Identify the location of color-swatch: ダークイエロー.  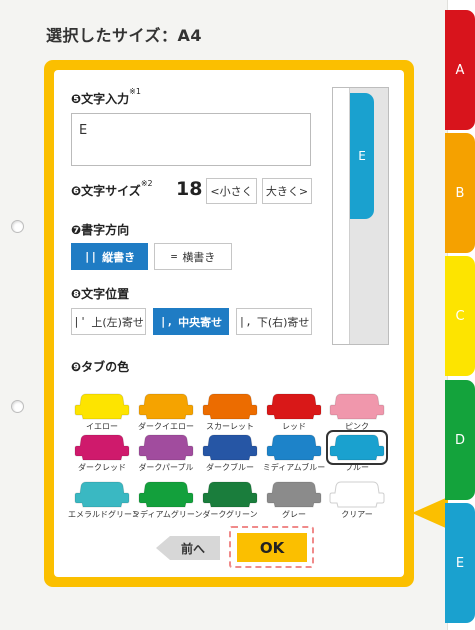
(167, 412).